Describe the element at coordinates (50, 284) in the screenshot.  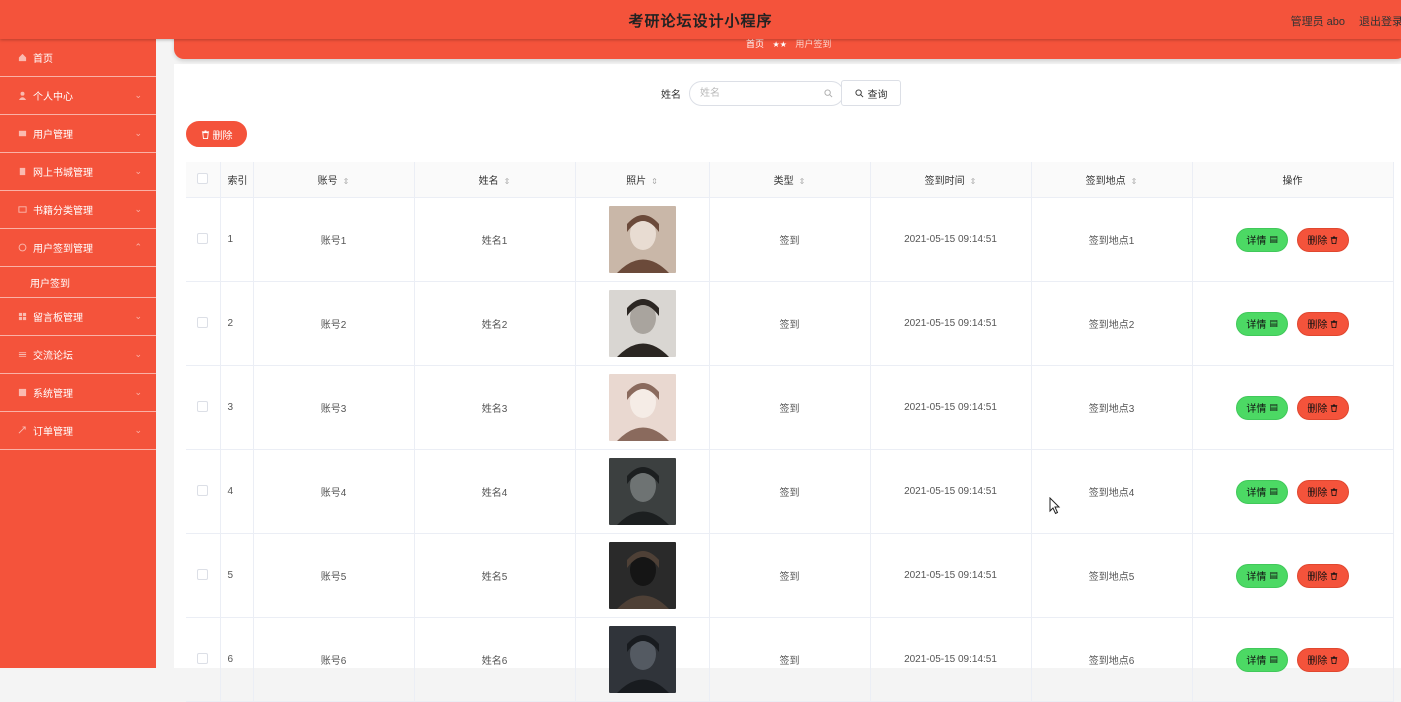
I see `sidebar-item-label: 用户签到` at that location.